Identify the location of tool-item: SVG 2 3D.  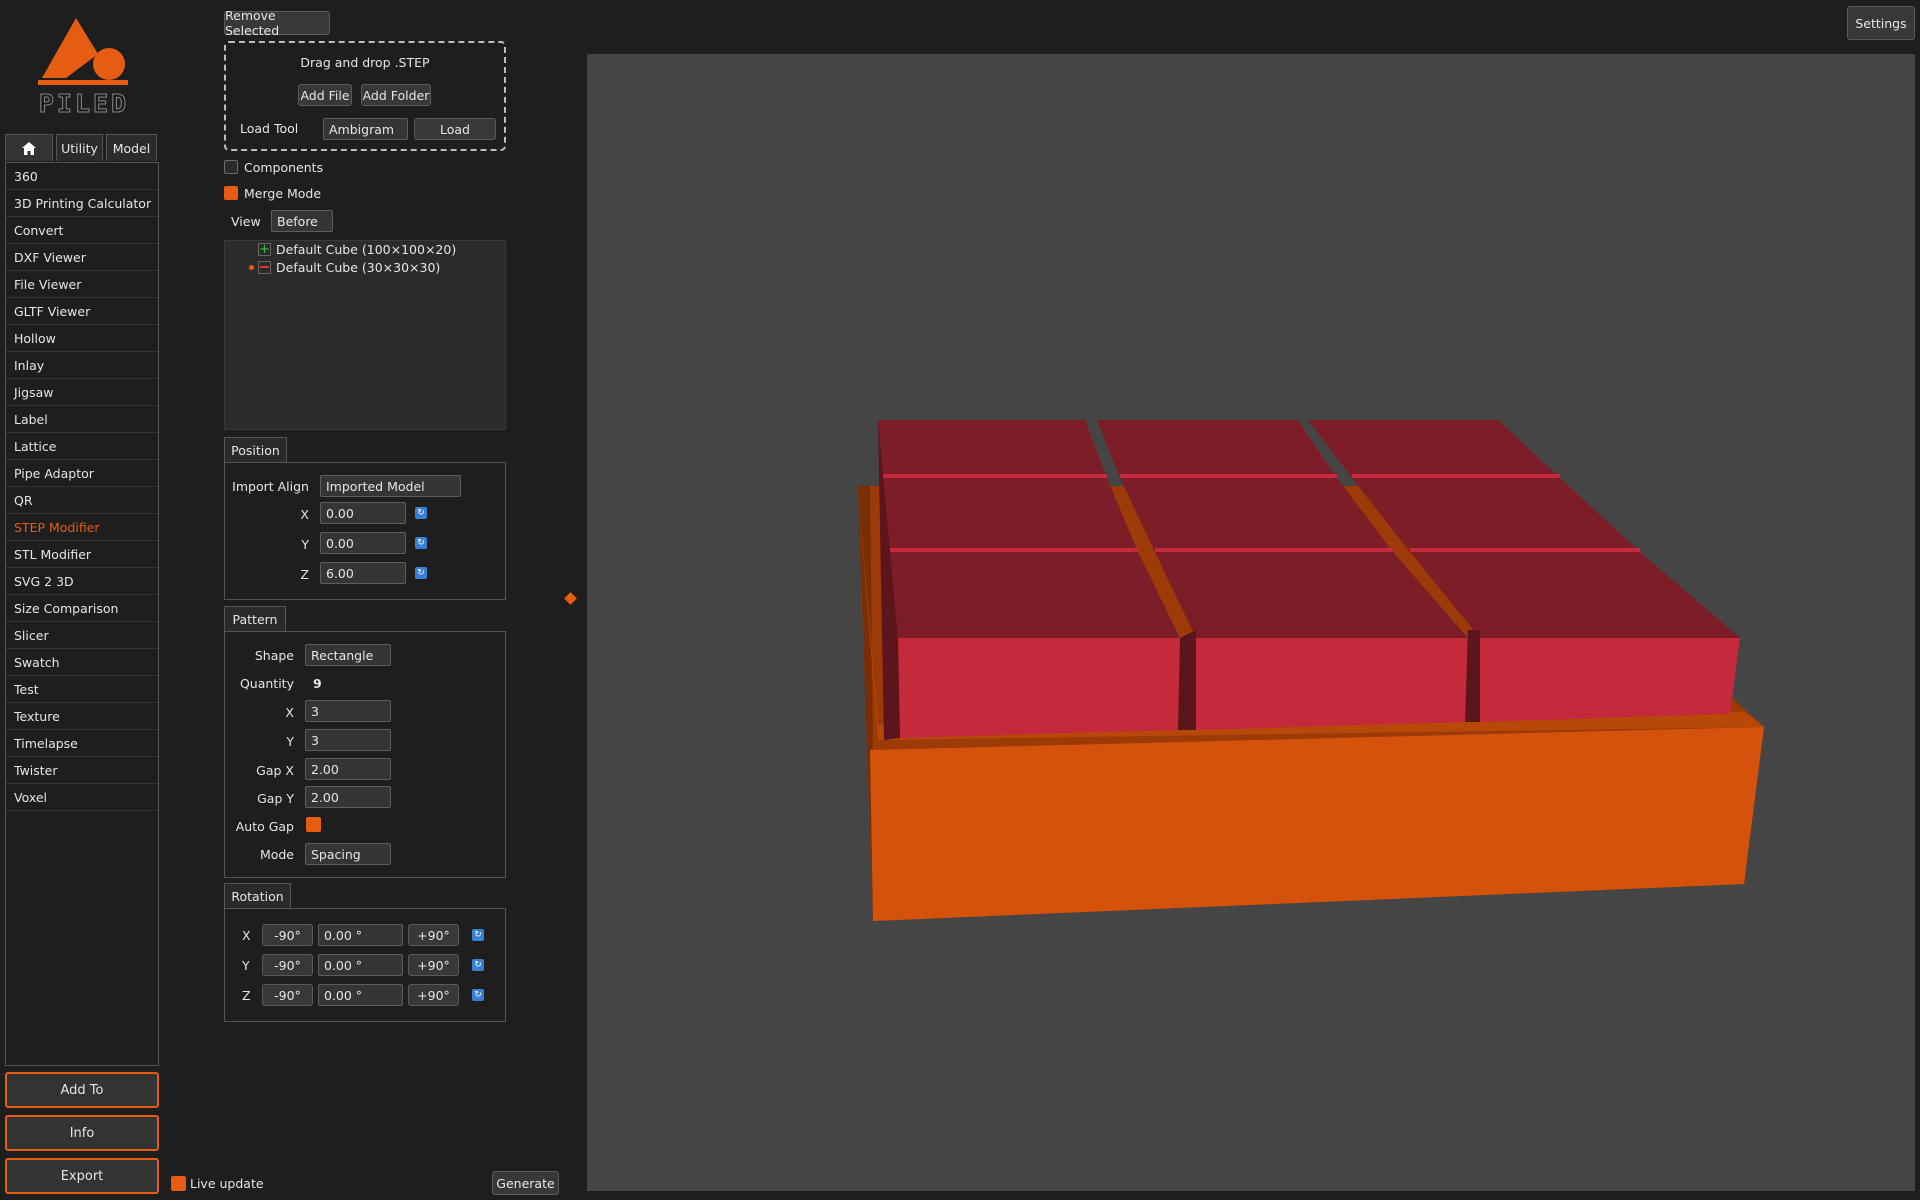
(82, 581).